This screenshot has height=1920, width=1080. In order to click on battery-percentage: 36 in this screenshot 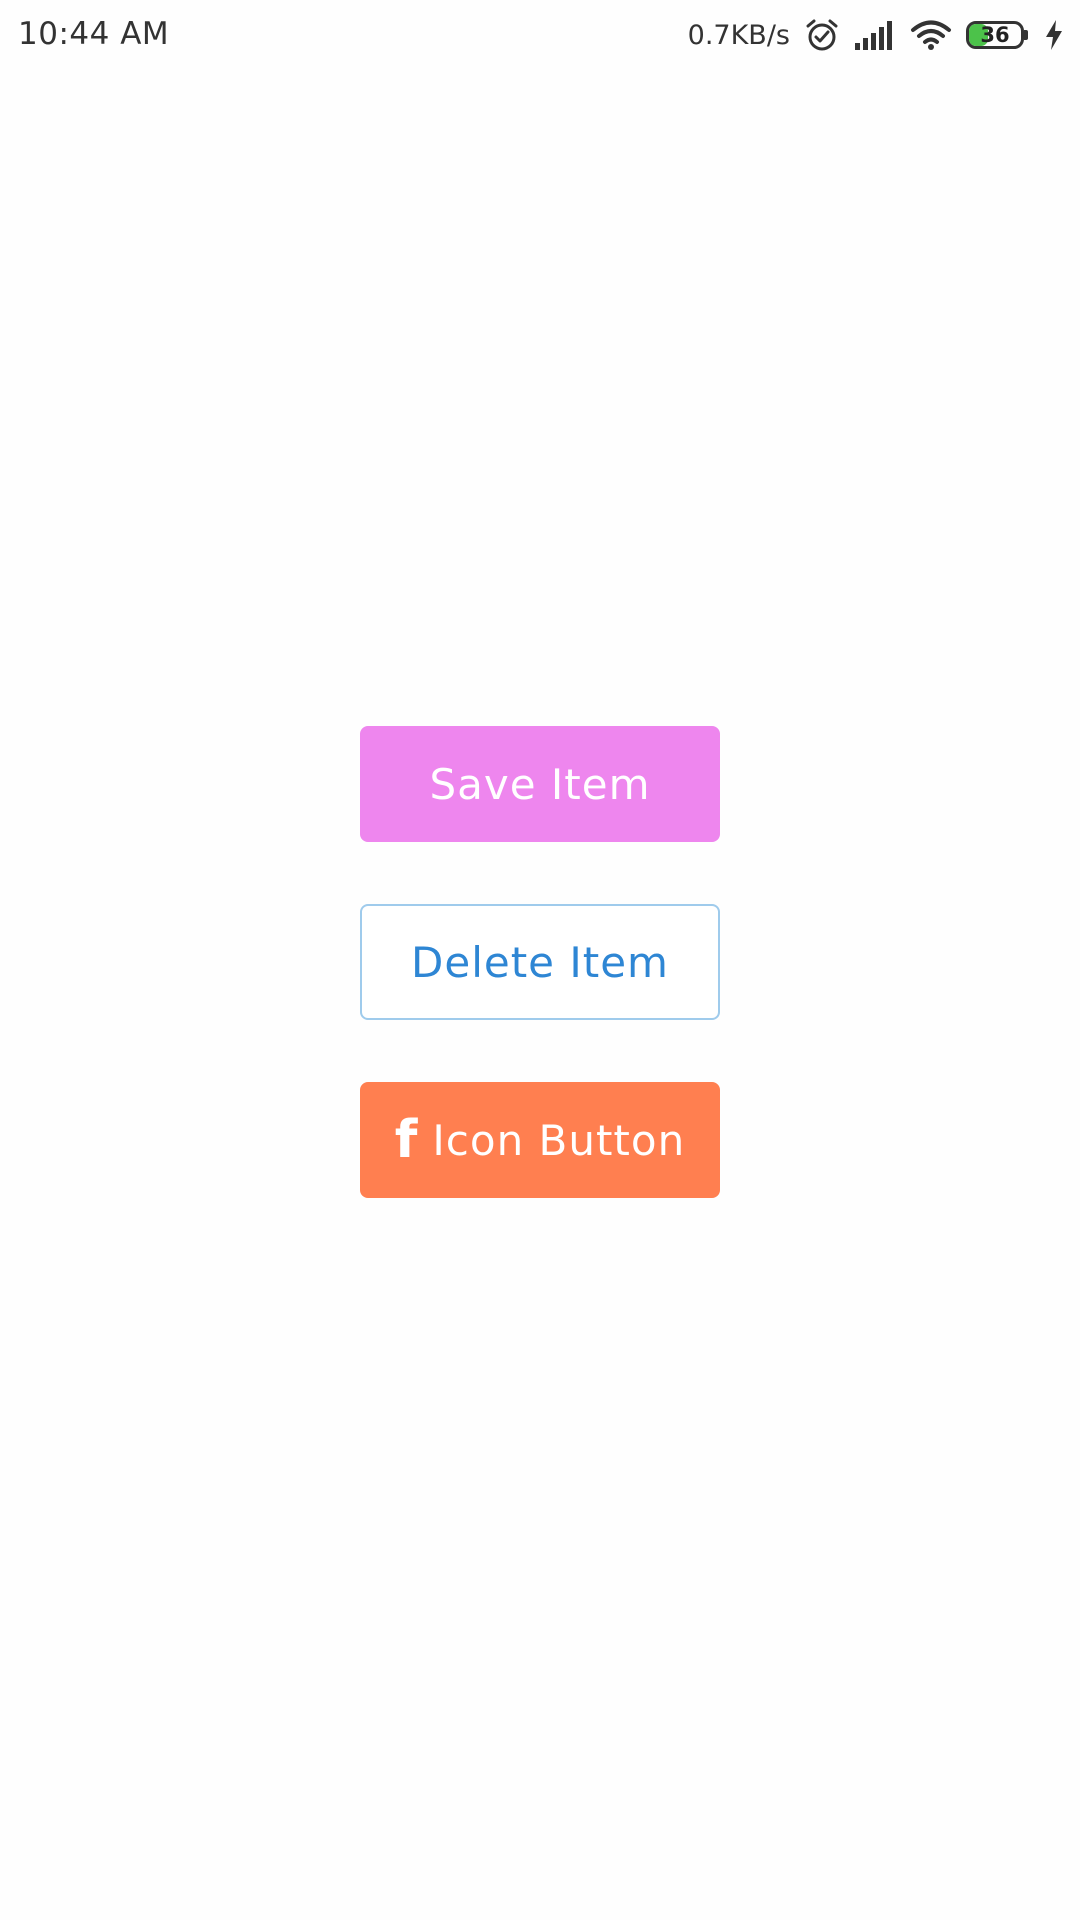, I will do `click(995, 35)`.